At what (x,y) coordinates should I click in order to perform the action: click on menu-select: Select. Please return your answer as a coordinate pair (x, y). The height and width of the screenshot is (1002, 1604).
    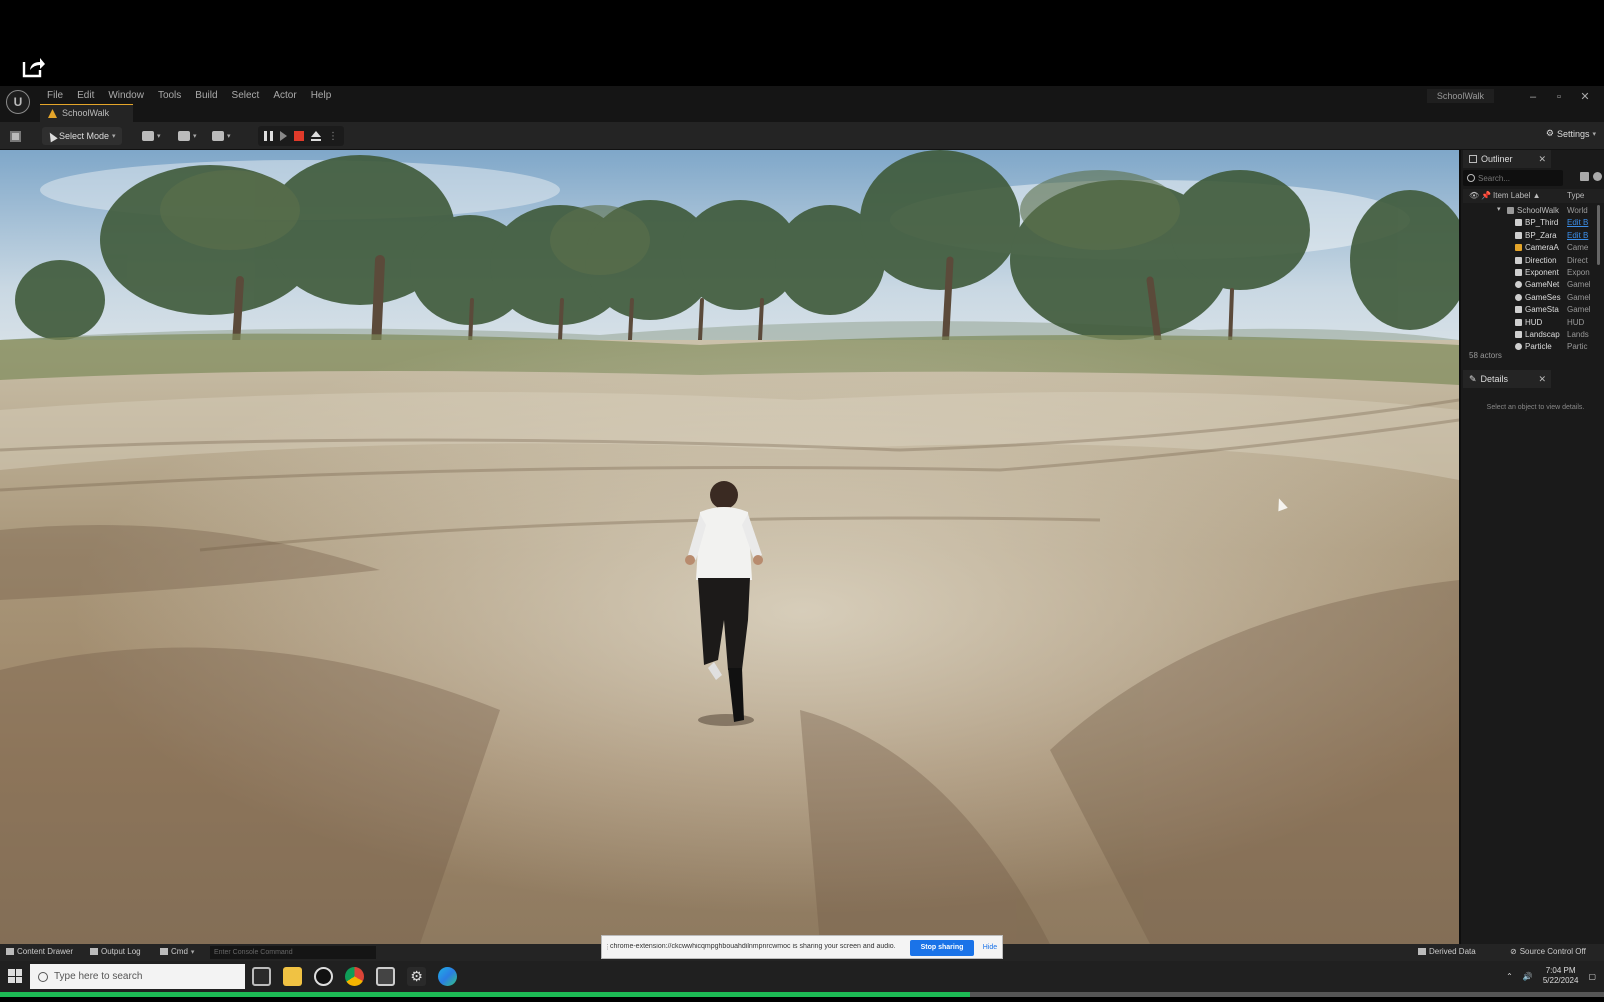
    Looking at the image, I should click on (246, 95).